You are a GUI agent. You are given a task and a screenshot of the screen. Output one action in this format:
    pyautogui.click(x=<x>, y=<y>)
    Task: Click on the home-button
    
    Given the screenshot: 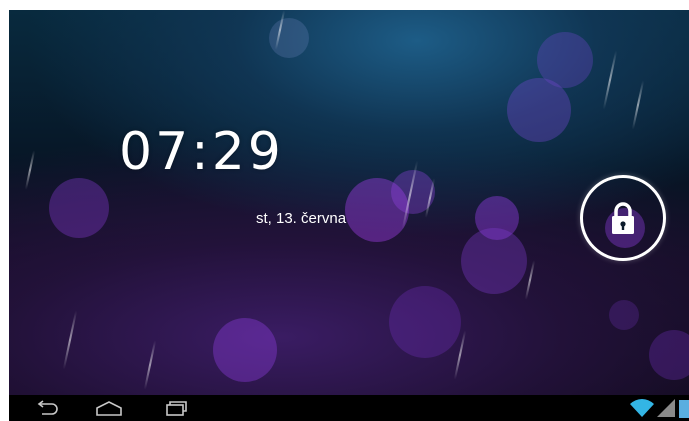 What is the action you would take?
    pyautogui.click(x=109, y=408)
    